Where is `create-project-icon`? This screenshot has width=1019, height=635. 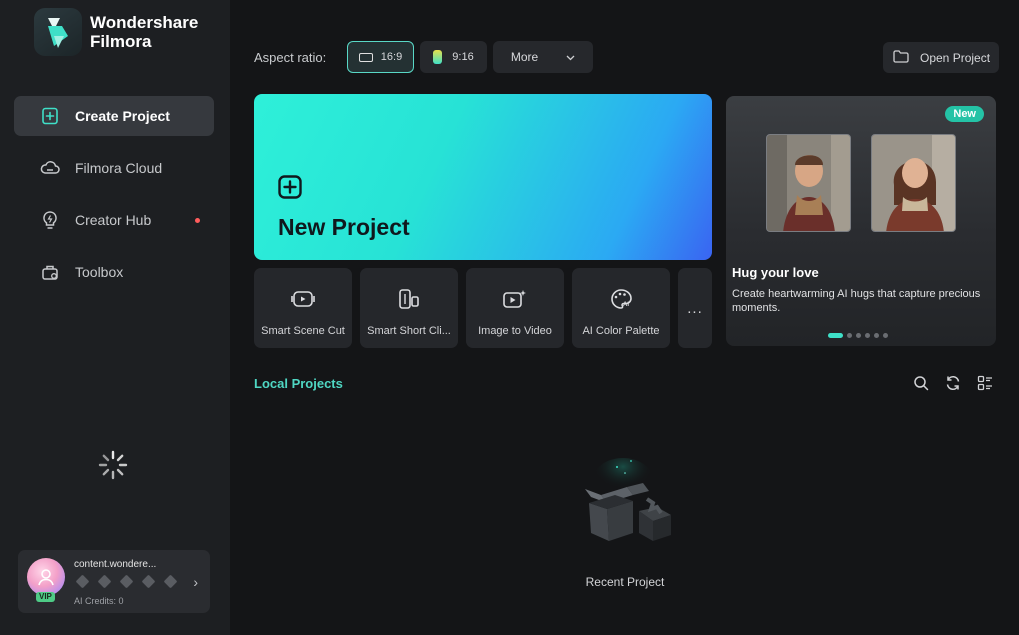 create-project-icon is located at coordinates (50, 116).